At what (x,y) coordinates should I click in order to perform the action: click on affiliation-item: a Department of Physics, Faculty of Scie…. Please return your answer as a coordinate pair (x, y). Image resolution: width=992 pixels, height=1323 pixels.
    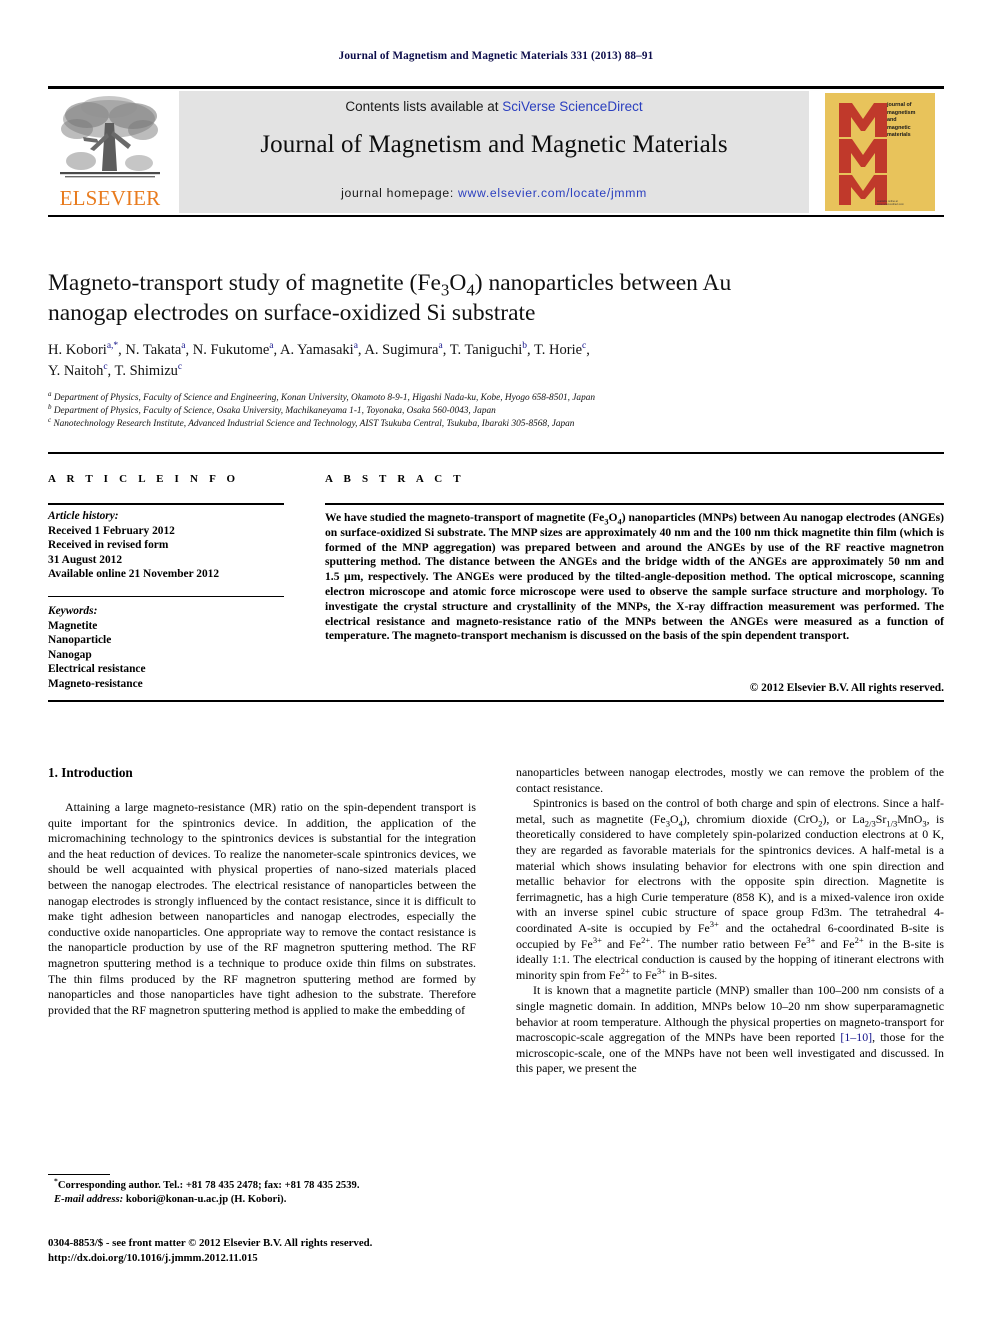
    Looking at the image, I should click on (488, 397).